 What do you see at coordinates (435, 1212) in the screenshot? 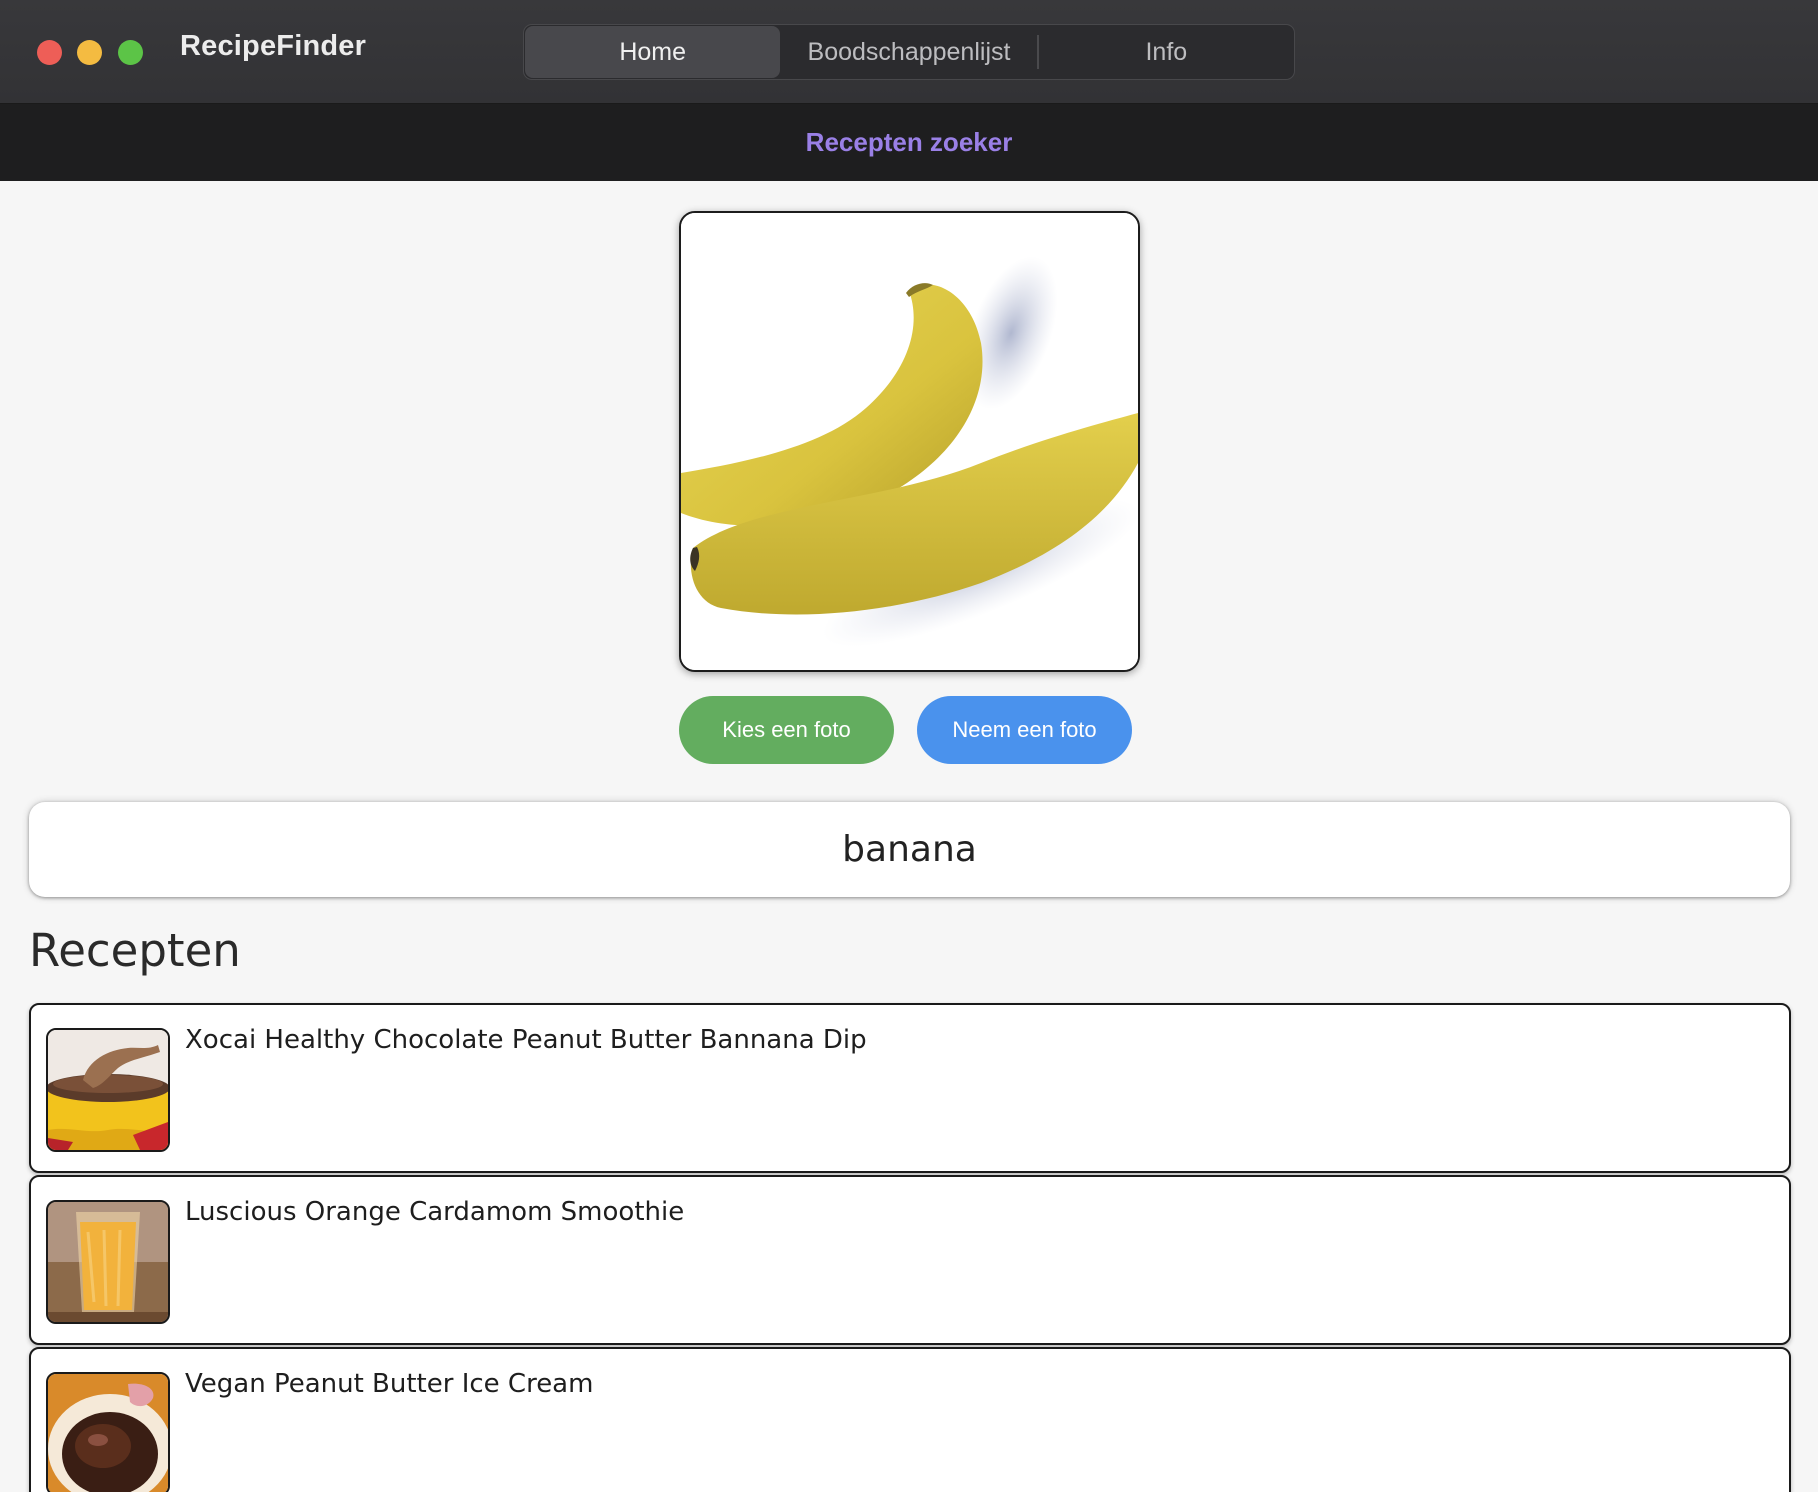
I see `recipe-name: Luscious Orange Cardamom Smoothie` at bounding box center [435, 1212].